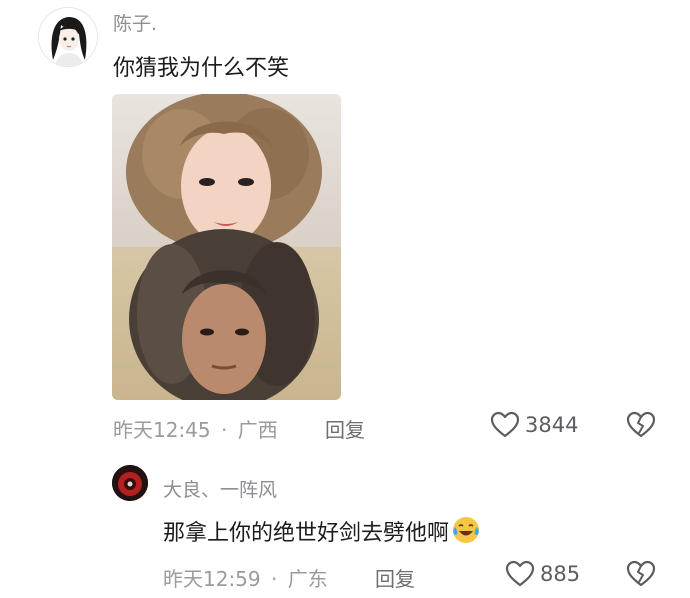 The height and width of the screenshot is (598, 690). What do you see at coordinates (345, 428) in the screenshot?
I see `reply-button: 回复` at bounding box center [345, 428].